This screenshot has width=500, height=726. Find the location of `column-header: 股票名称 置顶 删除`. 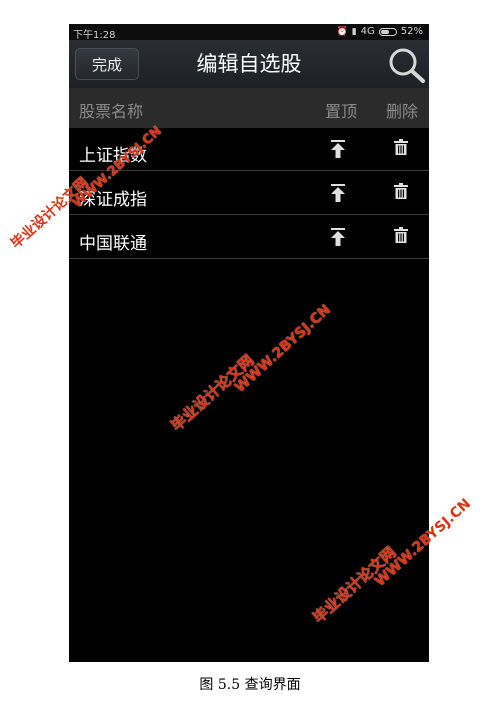

column-header: 股票名称 置顶 删除 is located at coordinates (249, 108).